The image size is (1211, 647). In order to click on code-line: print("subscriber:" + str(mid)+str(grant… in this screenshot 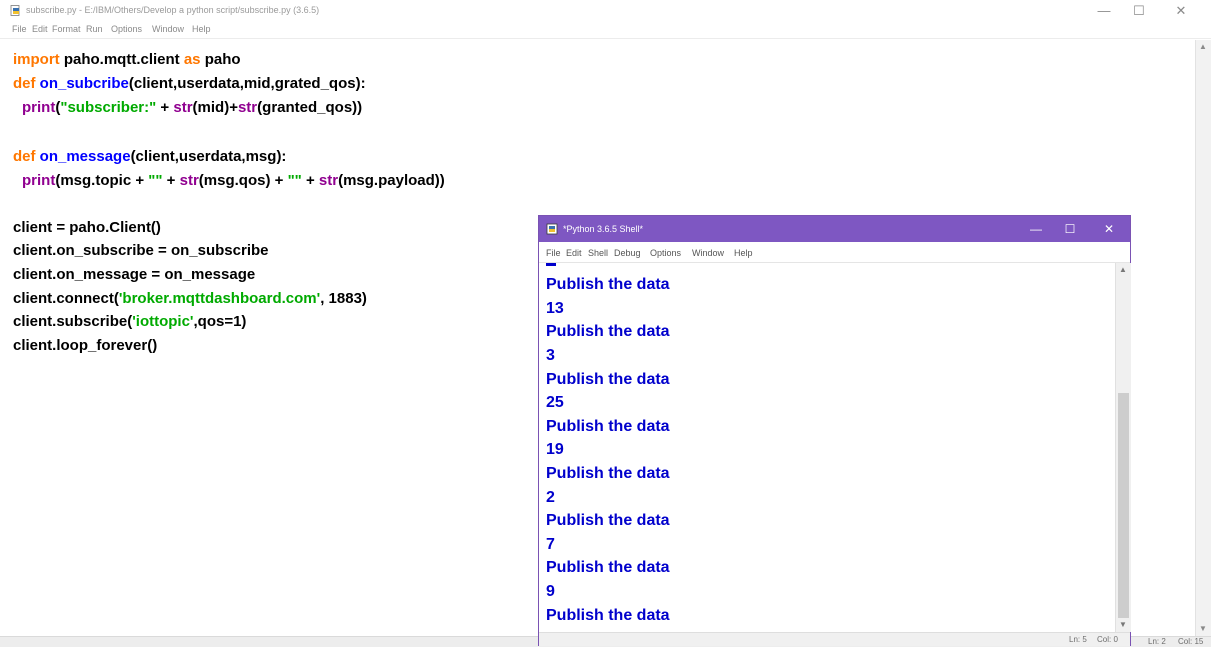, I will do `click(192, 108)`.